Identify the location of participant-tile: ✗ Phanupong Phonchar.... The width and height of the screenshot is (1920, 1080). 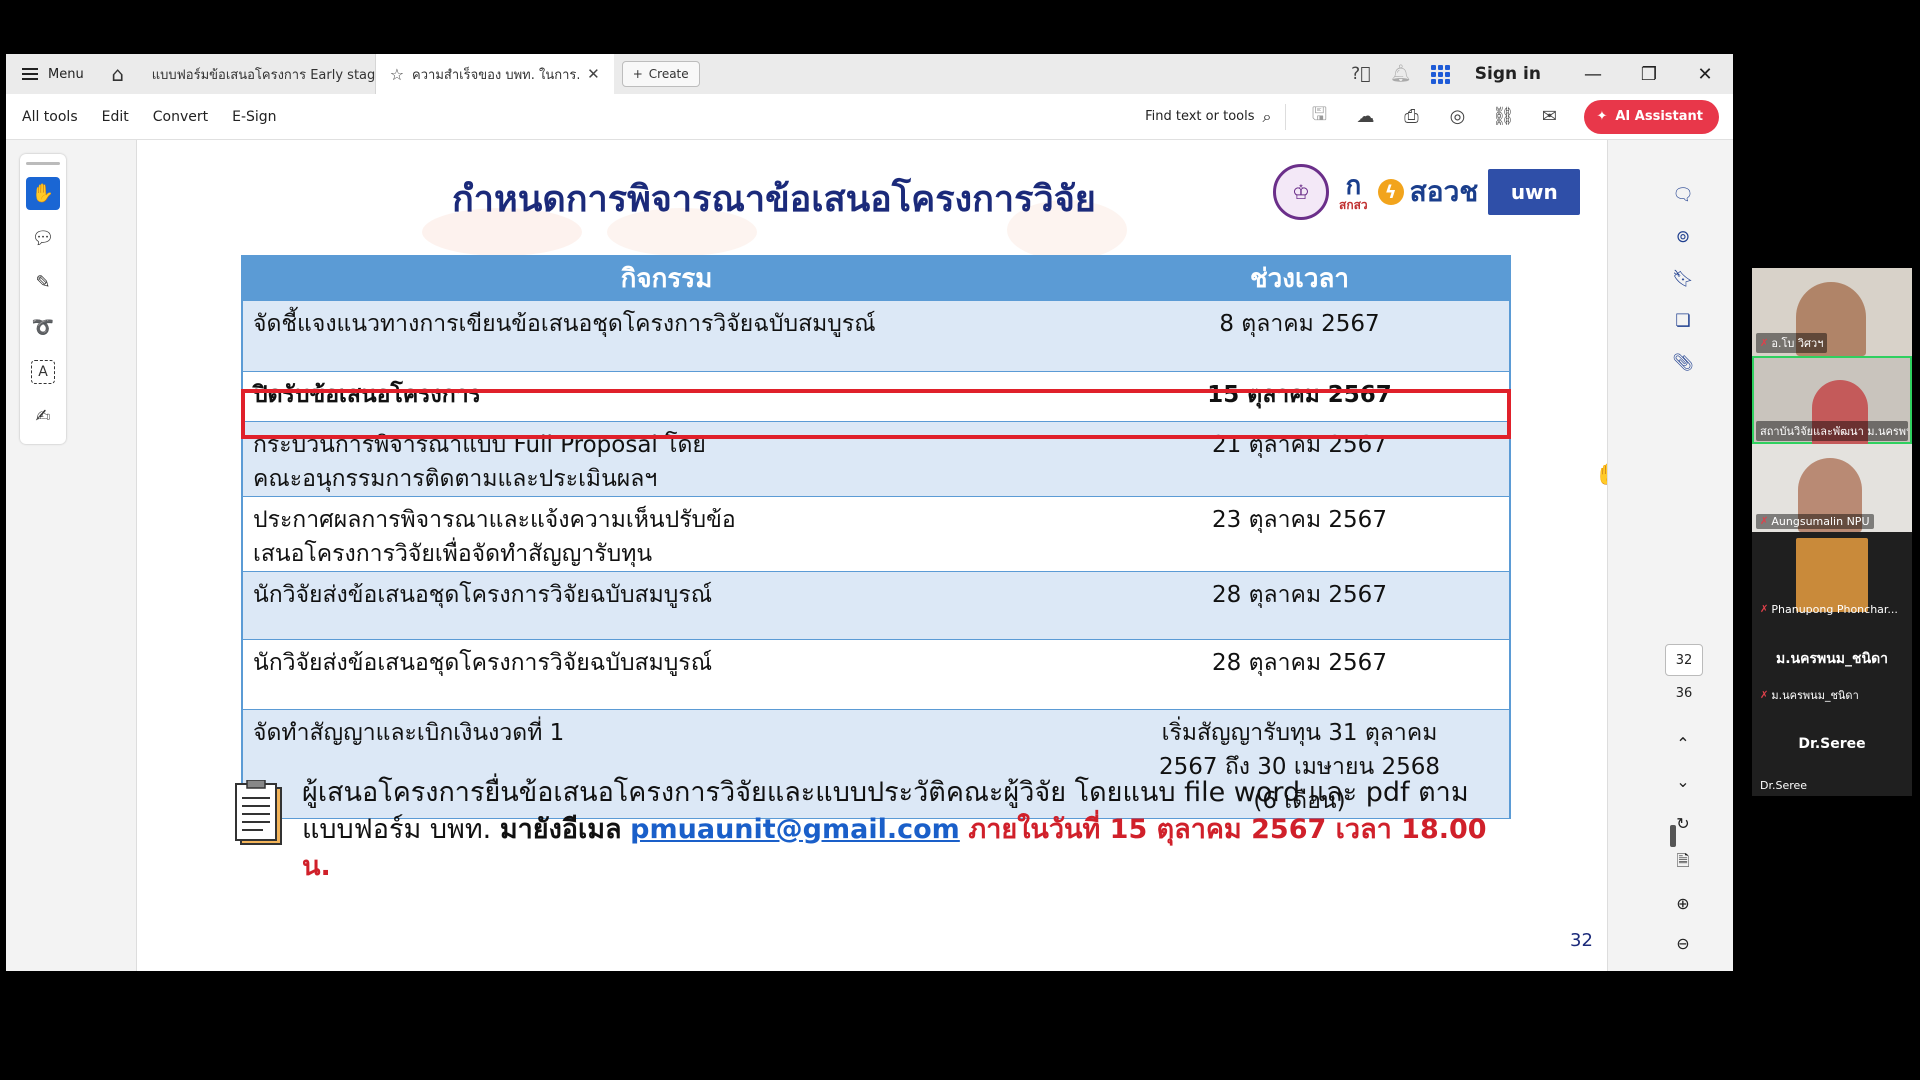
(1832, 576).